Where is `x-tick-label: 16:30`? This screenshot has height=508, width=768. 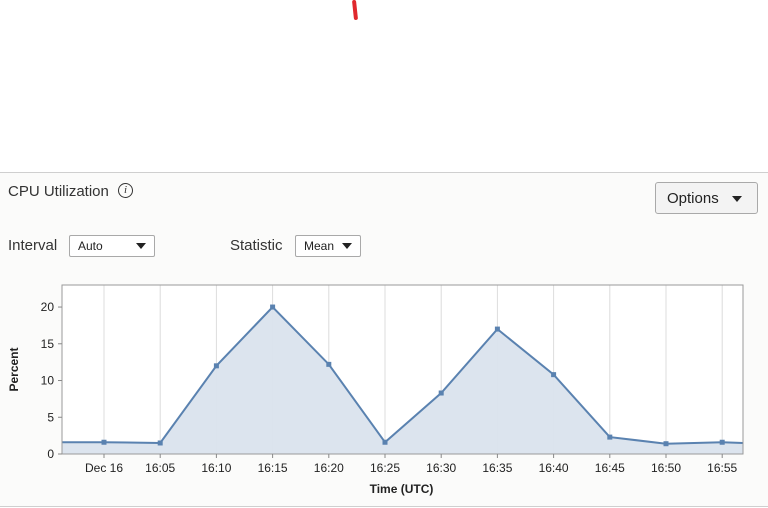 x-tick-label: 16:30 is located at coordinates (441, 468).